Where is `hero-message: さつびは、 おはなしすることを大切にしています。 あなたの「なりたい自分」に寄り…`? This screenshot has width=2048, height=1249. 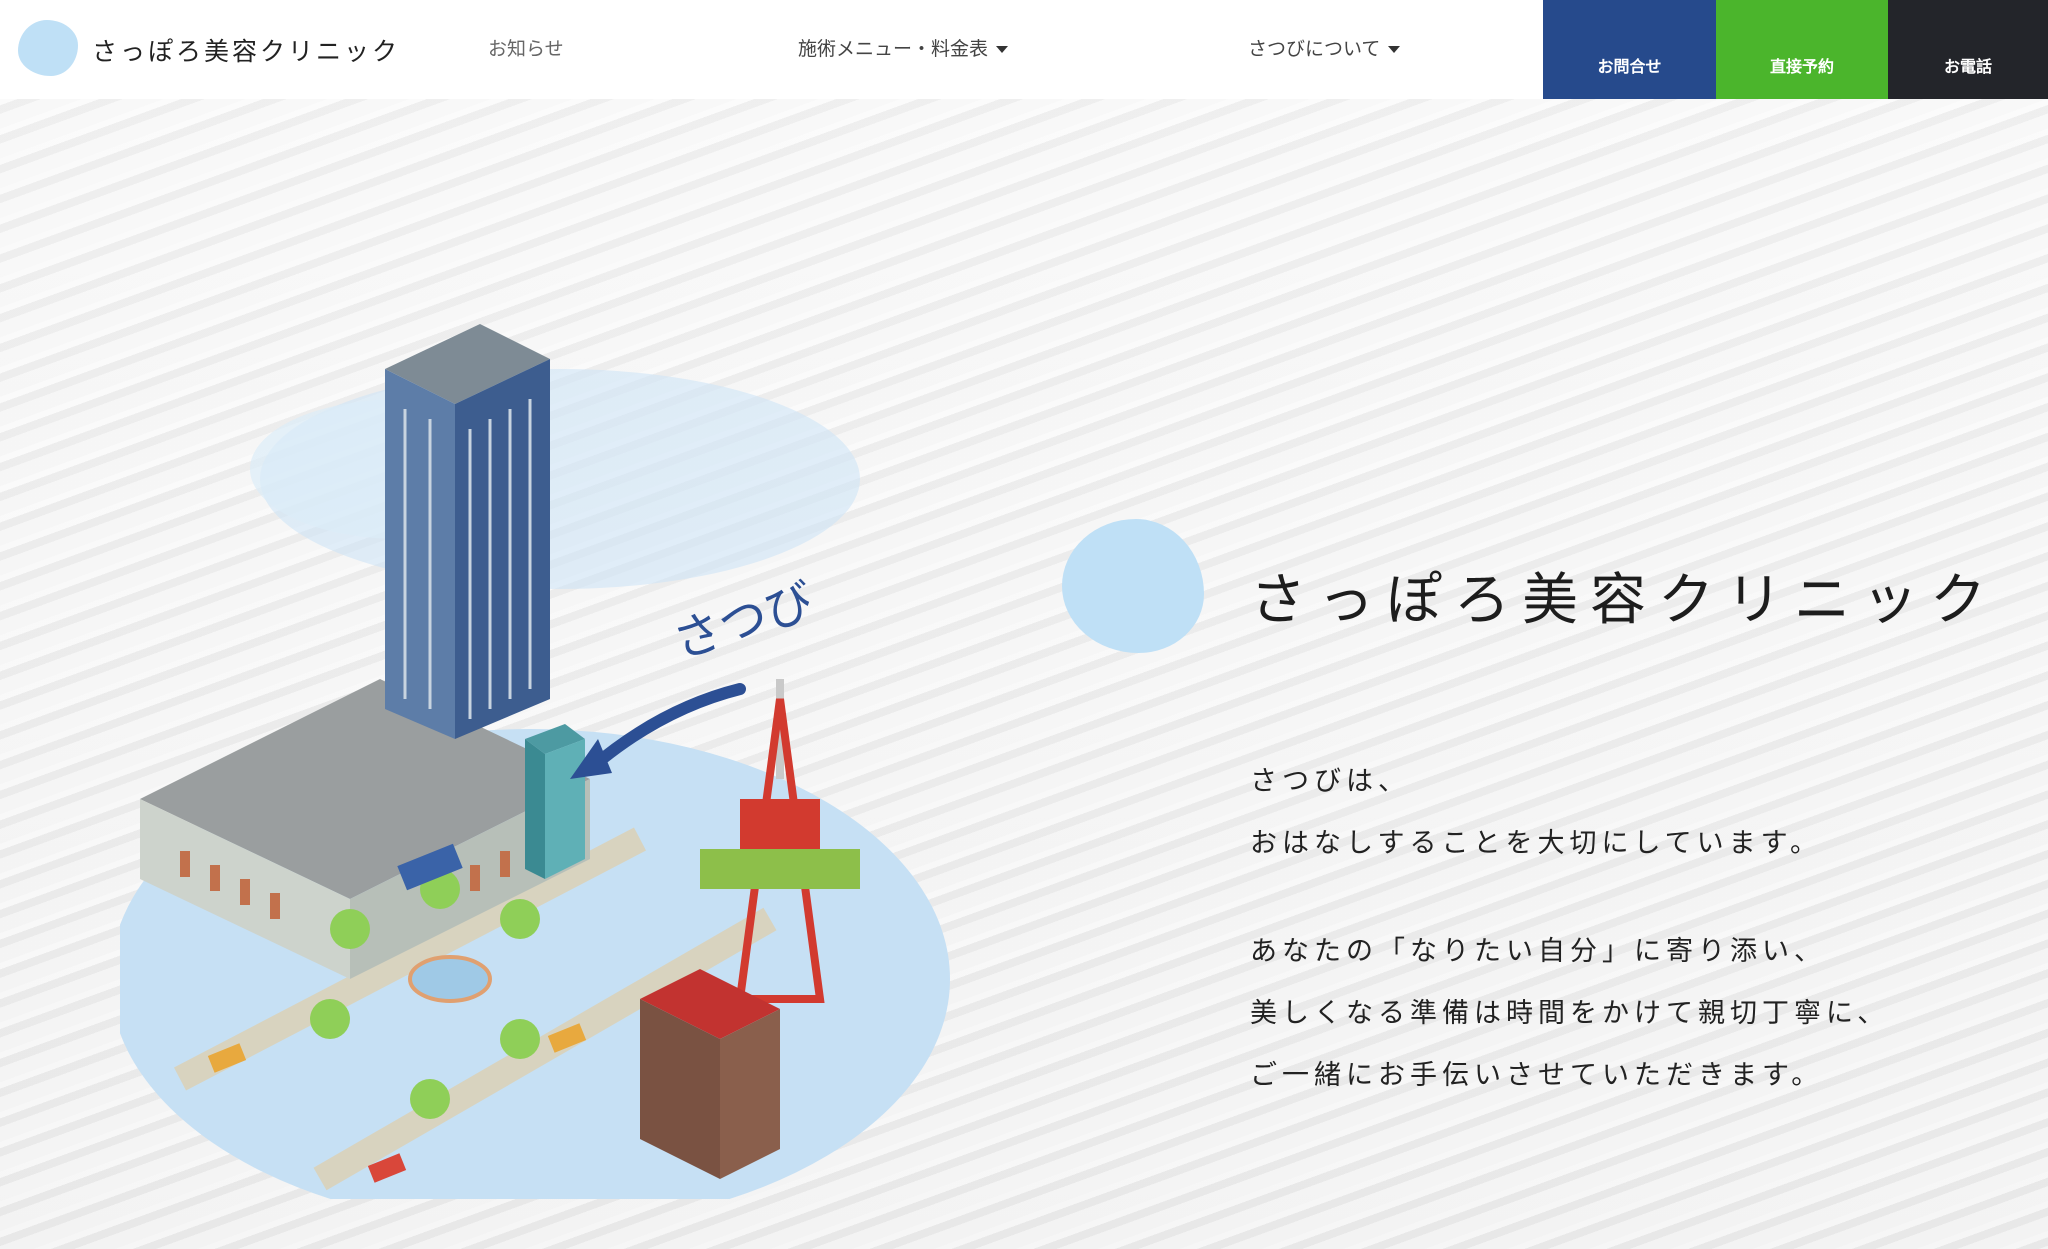 hero-message: さつびは、 おはなしすることを大切にしています。 あなたの「なりたい自分」に寄り… is located at coordinates (1569, 929).